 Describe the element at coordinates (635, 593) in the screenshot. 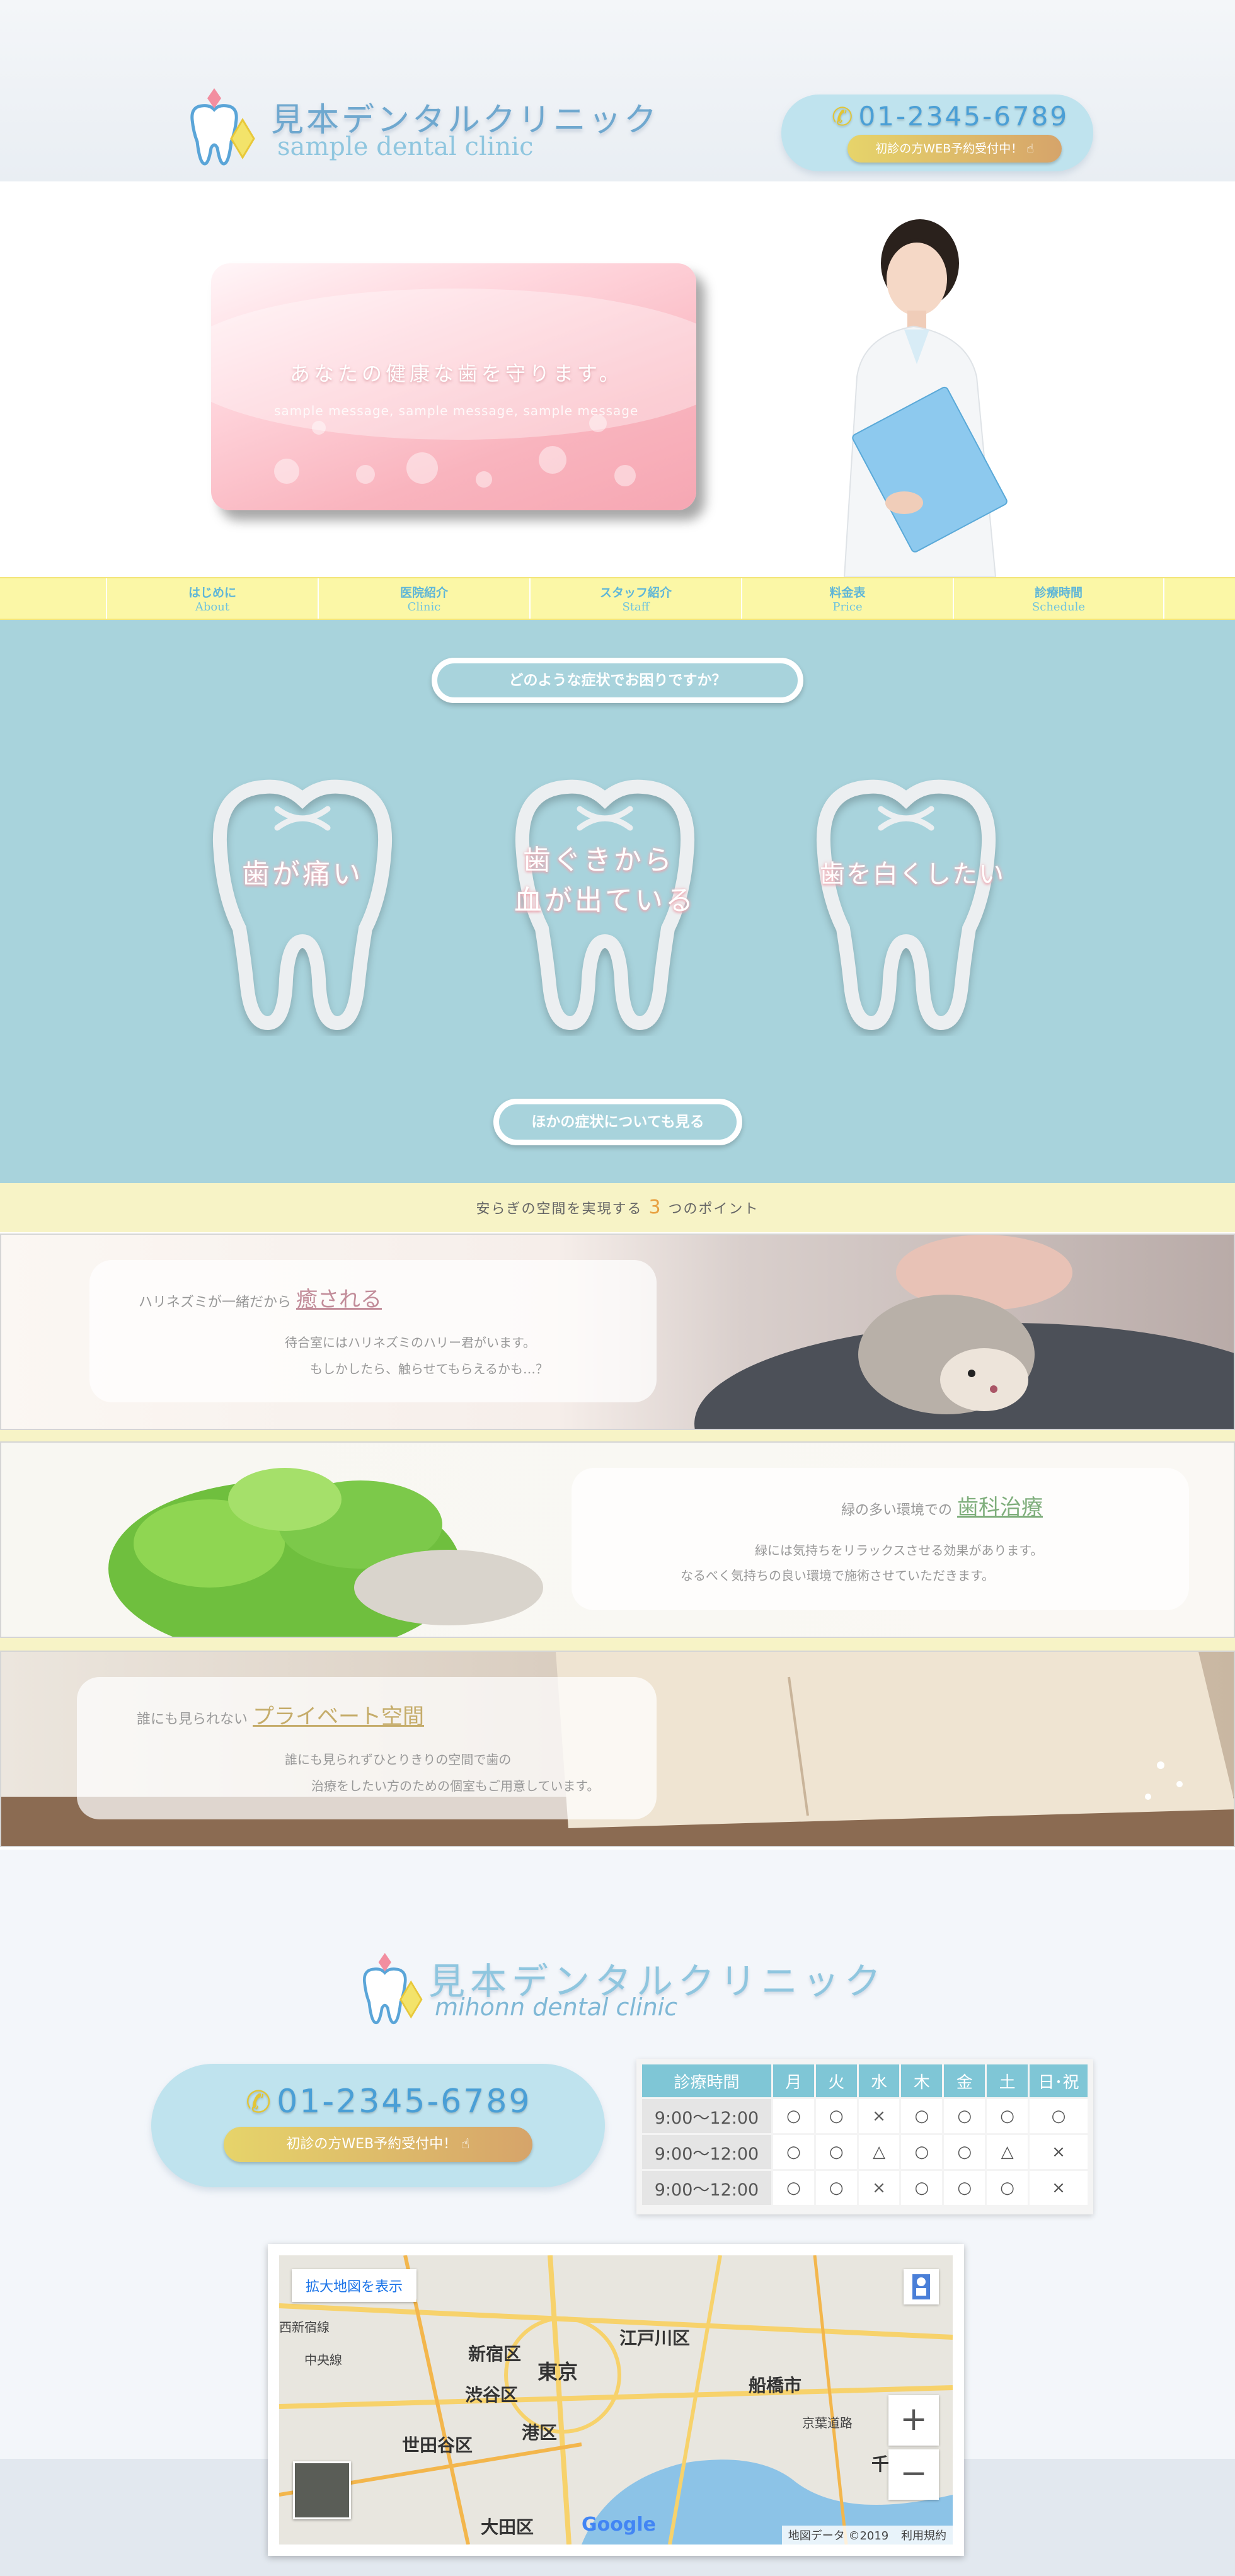

I see `nav-label-ja: スタッフ紹介` at that location.